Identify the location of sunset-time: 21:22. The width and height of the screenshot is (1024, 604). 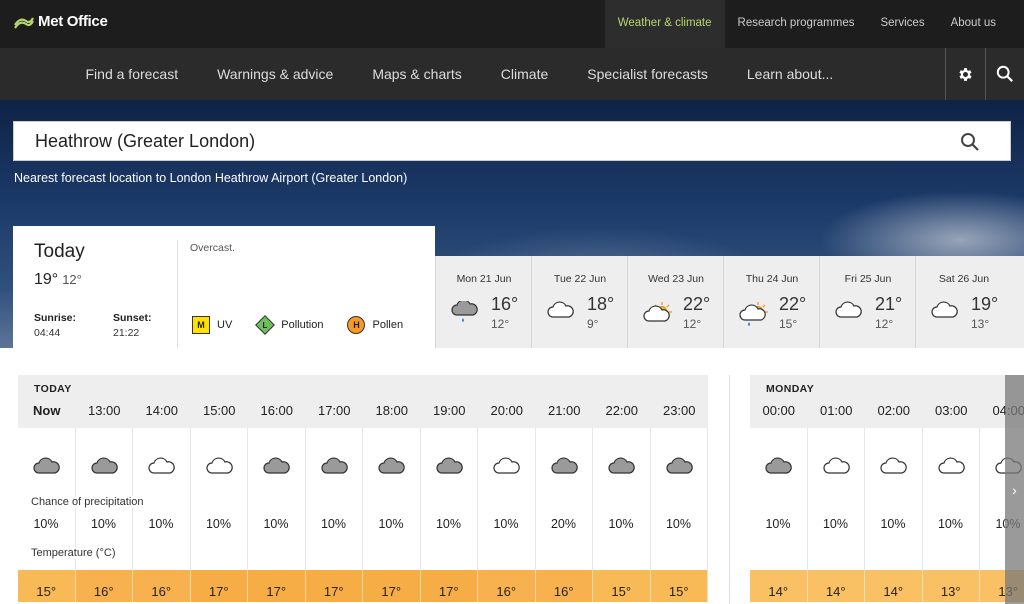
(126, 333).